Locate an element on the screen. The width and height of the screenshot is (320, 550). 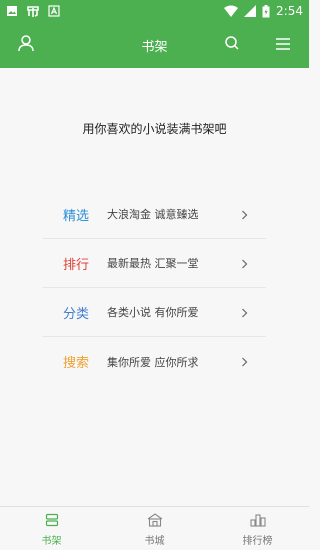
nav-label: 排行榜 is located at coordinates (257, 541).